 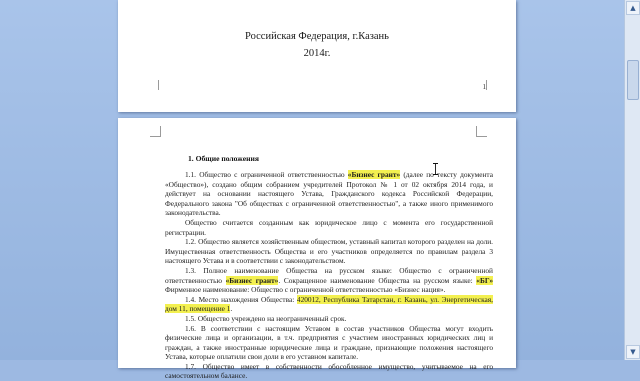 I want to click on highlighted-short-name: «БГ», so click(x=484, y=280).